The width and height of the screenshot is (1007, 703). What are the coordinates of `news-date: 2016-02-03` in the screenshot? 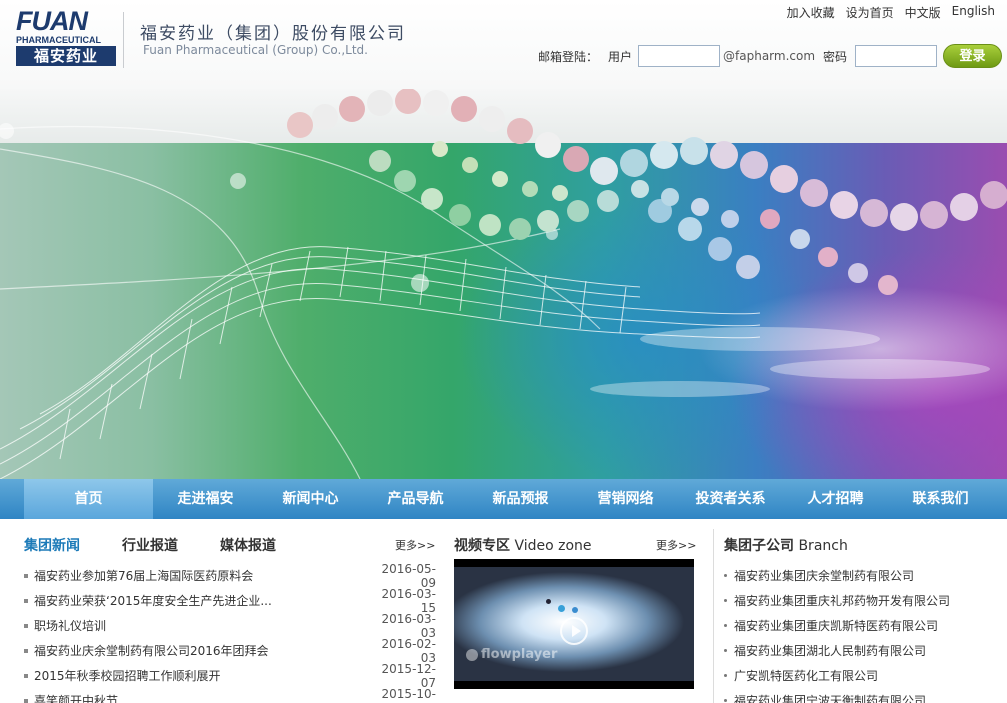 It's located at (408, 650).